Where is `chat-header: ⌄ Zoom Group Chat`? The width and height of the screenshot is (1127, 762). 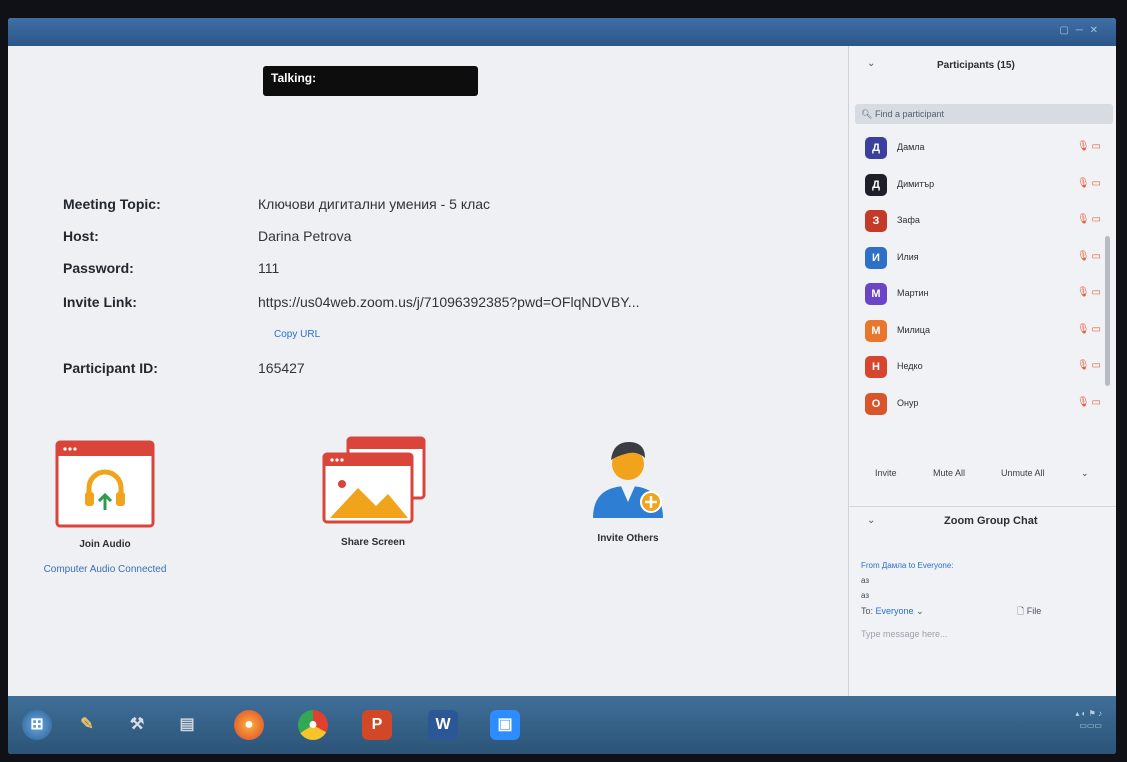 chat-header: ⌄ Zoom Group Chat is located at coordinates (982, 518).